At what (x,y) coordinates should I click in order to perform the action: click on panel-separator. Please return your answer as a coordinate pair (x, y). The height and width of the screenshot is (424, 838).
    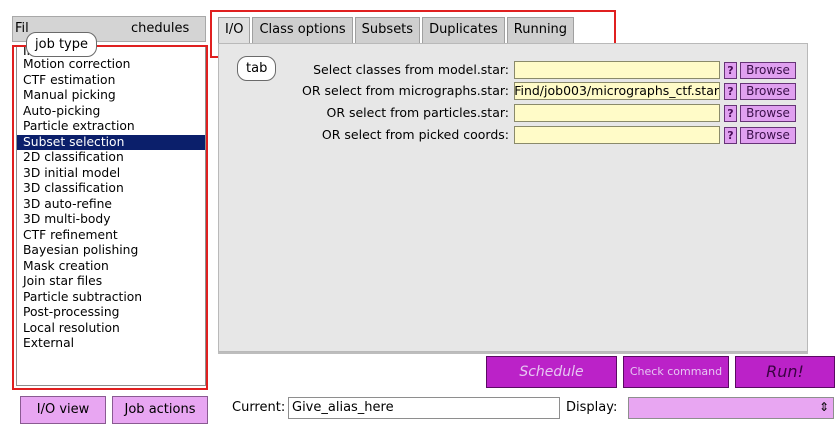
    Looking at the image, I should click on (513, 353).